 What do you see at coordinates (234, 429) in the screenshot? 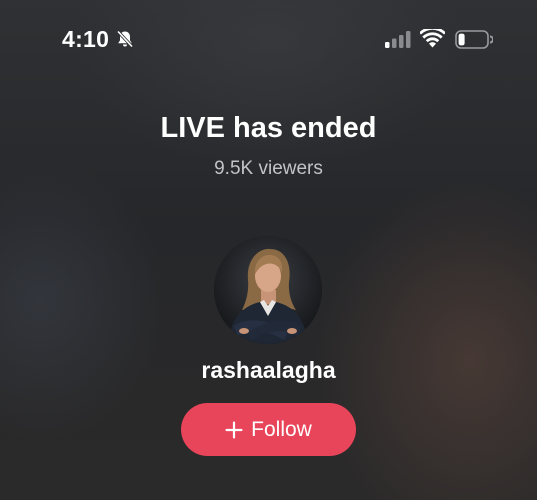
I see `plus-icon` at bounding box center [234, 429].